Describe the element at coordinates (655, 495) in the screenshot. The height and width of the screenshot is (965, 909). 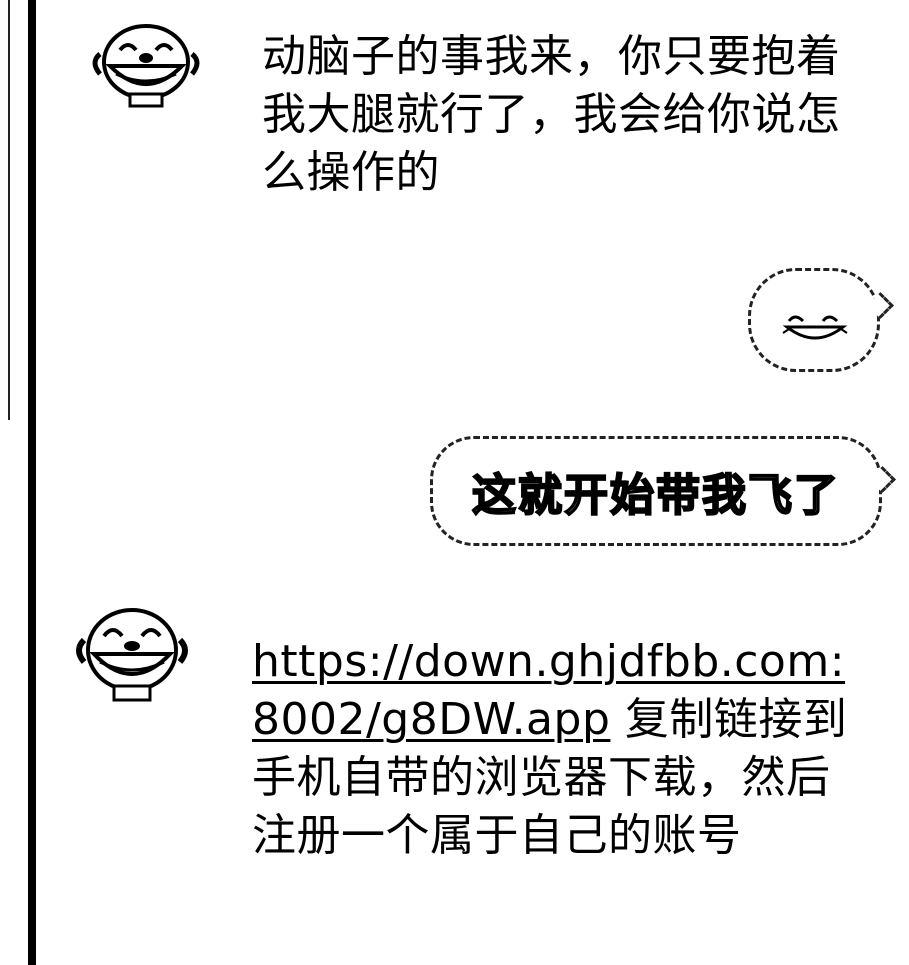
I see `message-text: 这就开始带我飞了` at that location.